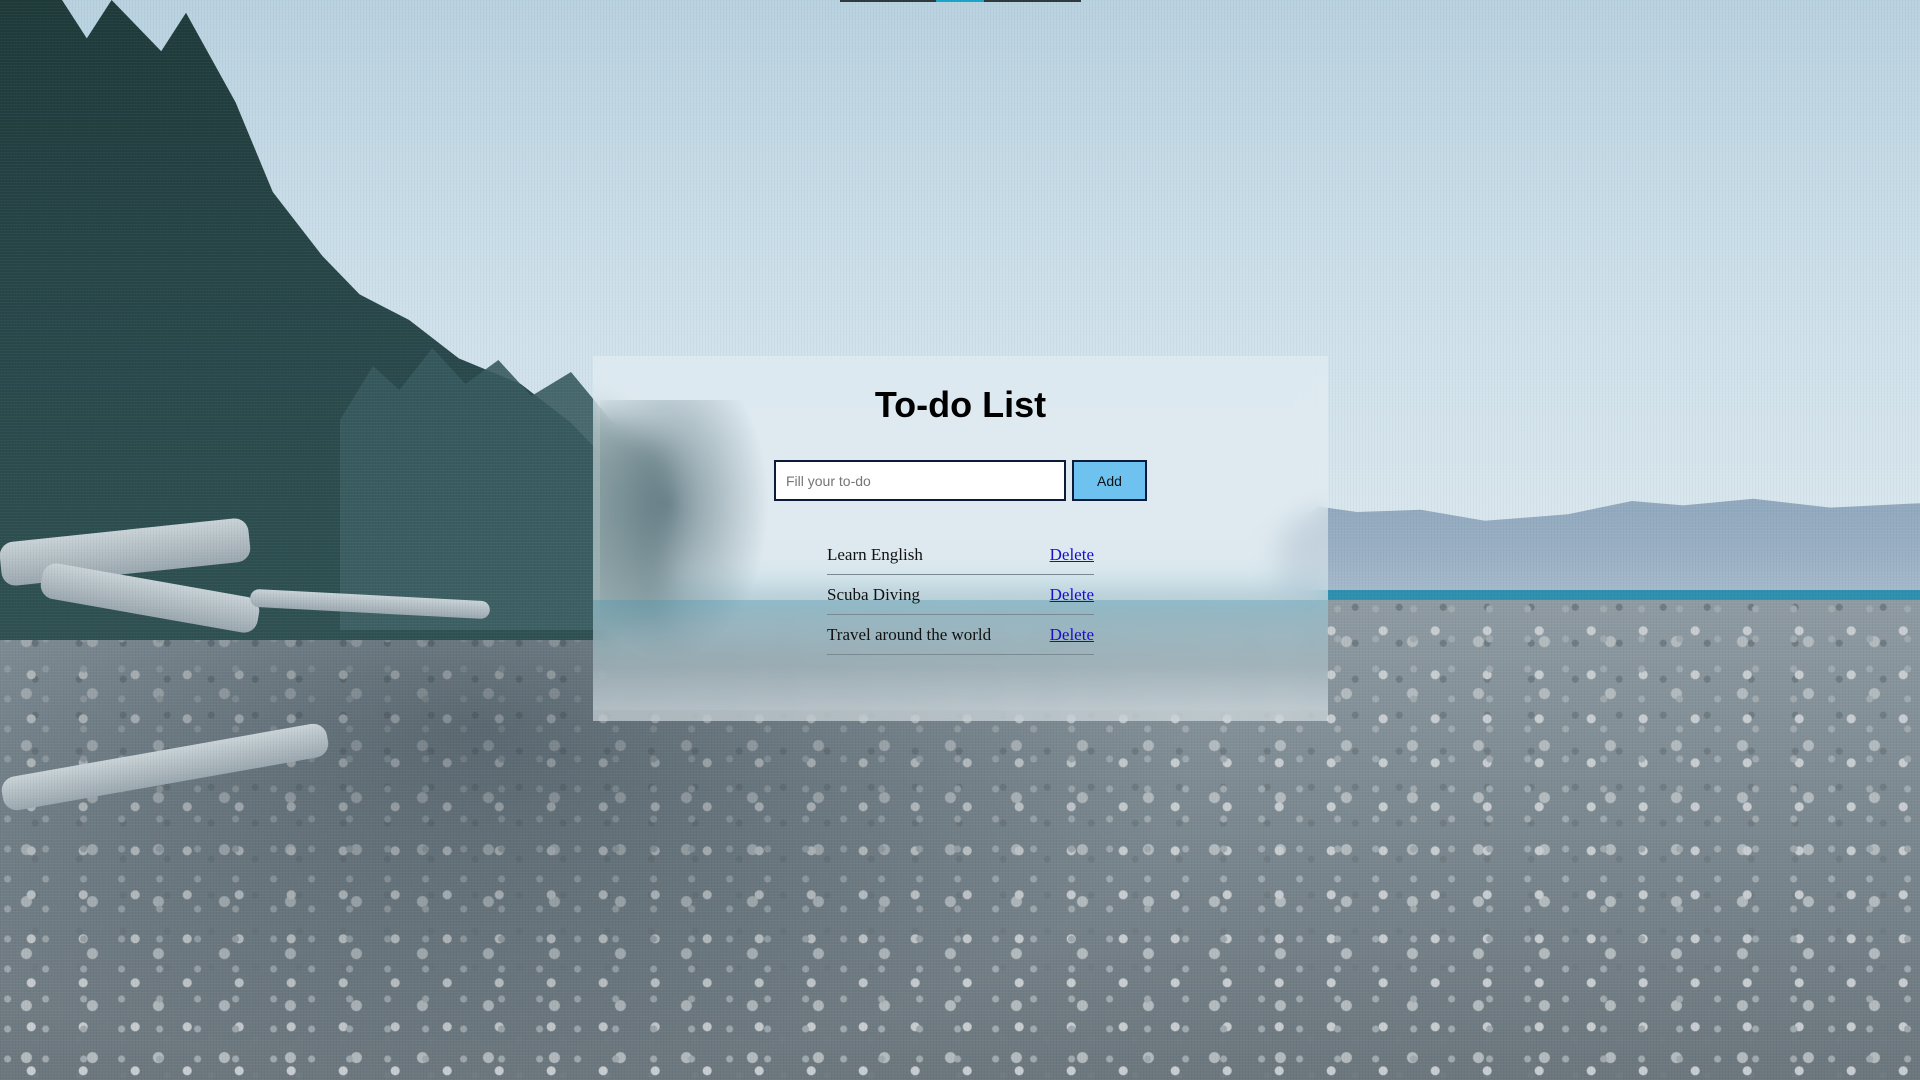  Describe the element at coordinates (1109, 480) in the screenshot. I see `add-button: Add` at that location.